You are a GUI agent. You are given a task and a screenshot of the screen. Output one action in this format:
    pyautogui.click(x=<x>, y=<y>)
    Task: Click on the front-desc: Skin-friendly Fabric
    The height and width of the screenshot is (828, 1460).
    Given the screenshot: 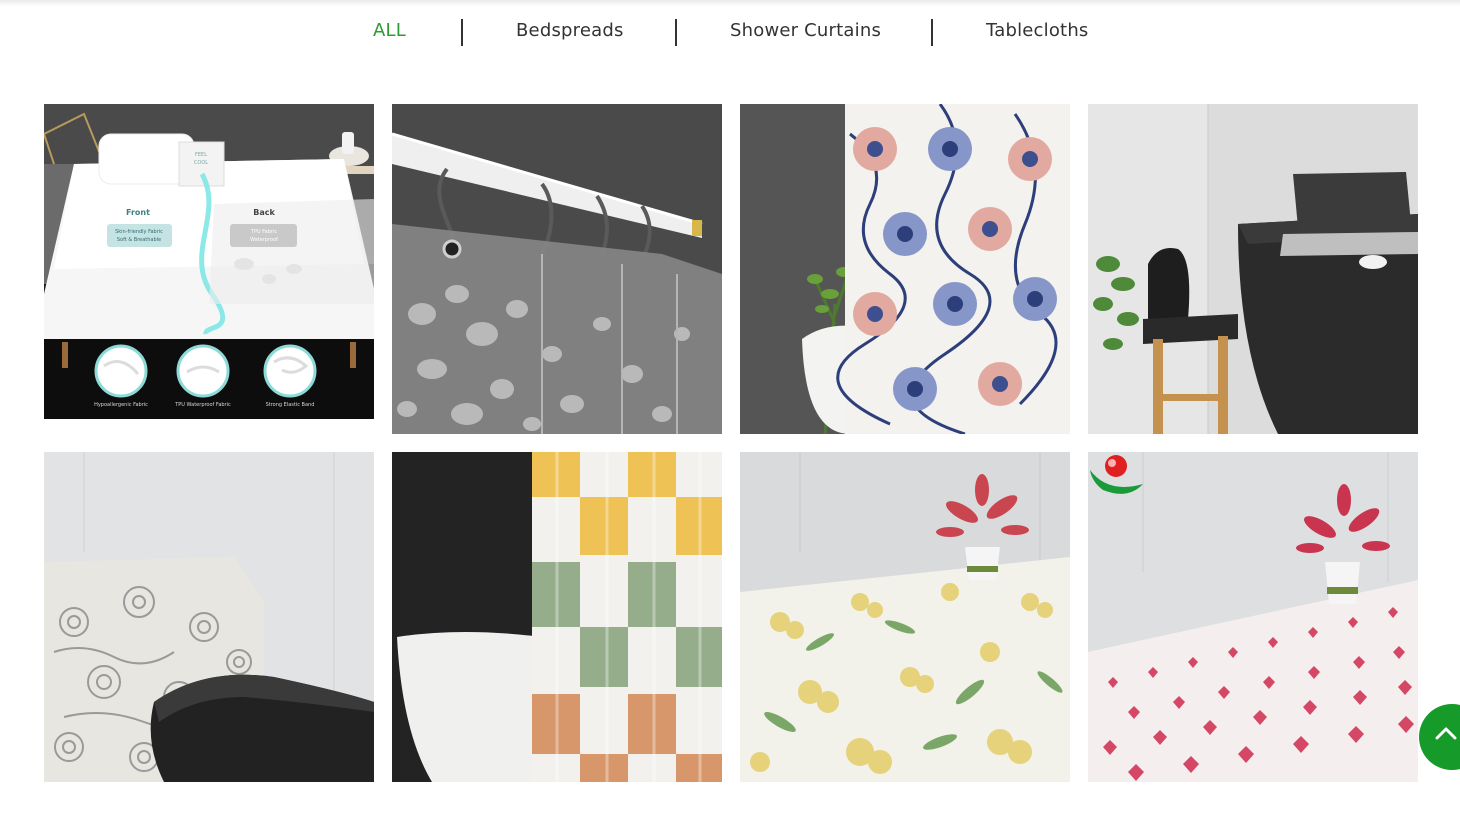 What is the action you would take?
    pyautogui.click(x=139, y=232)
    